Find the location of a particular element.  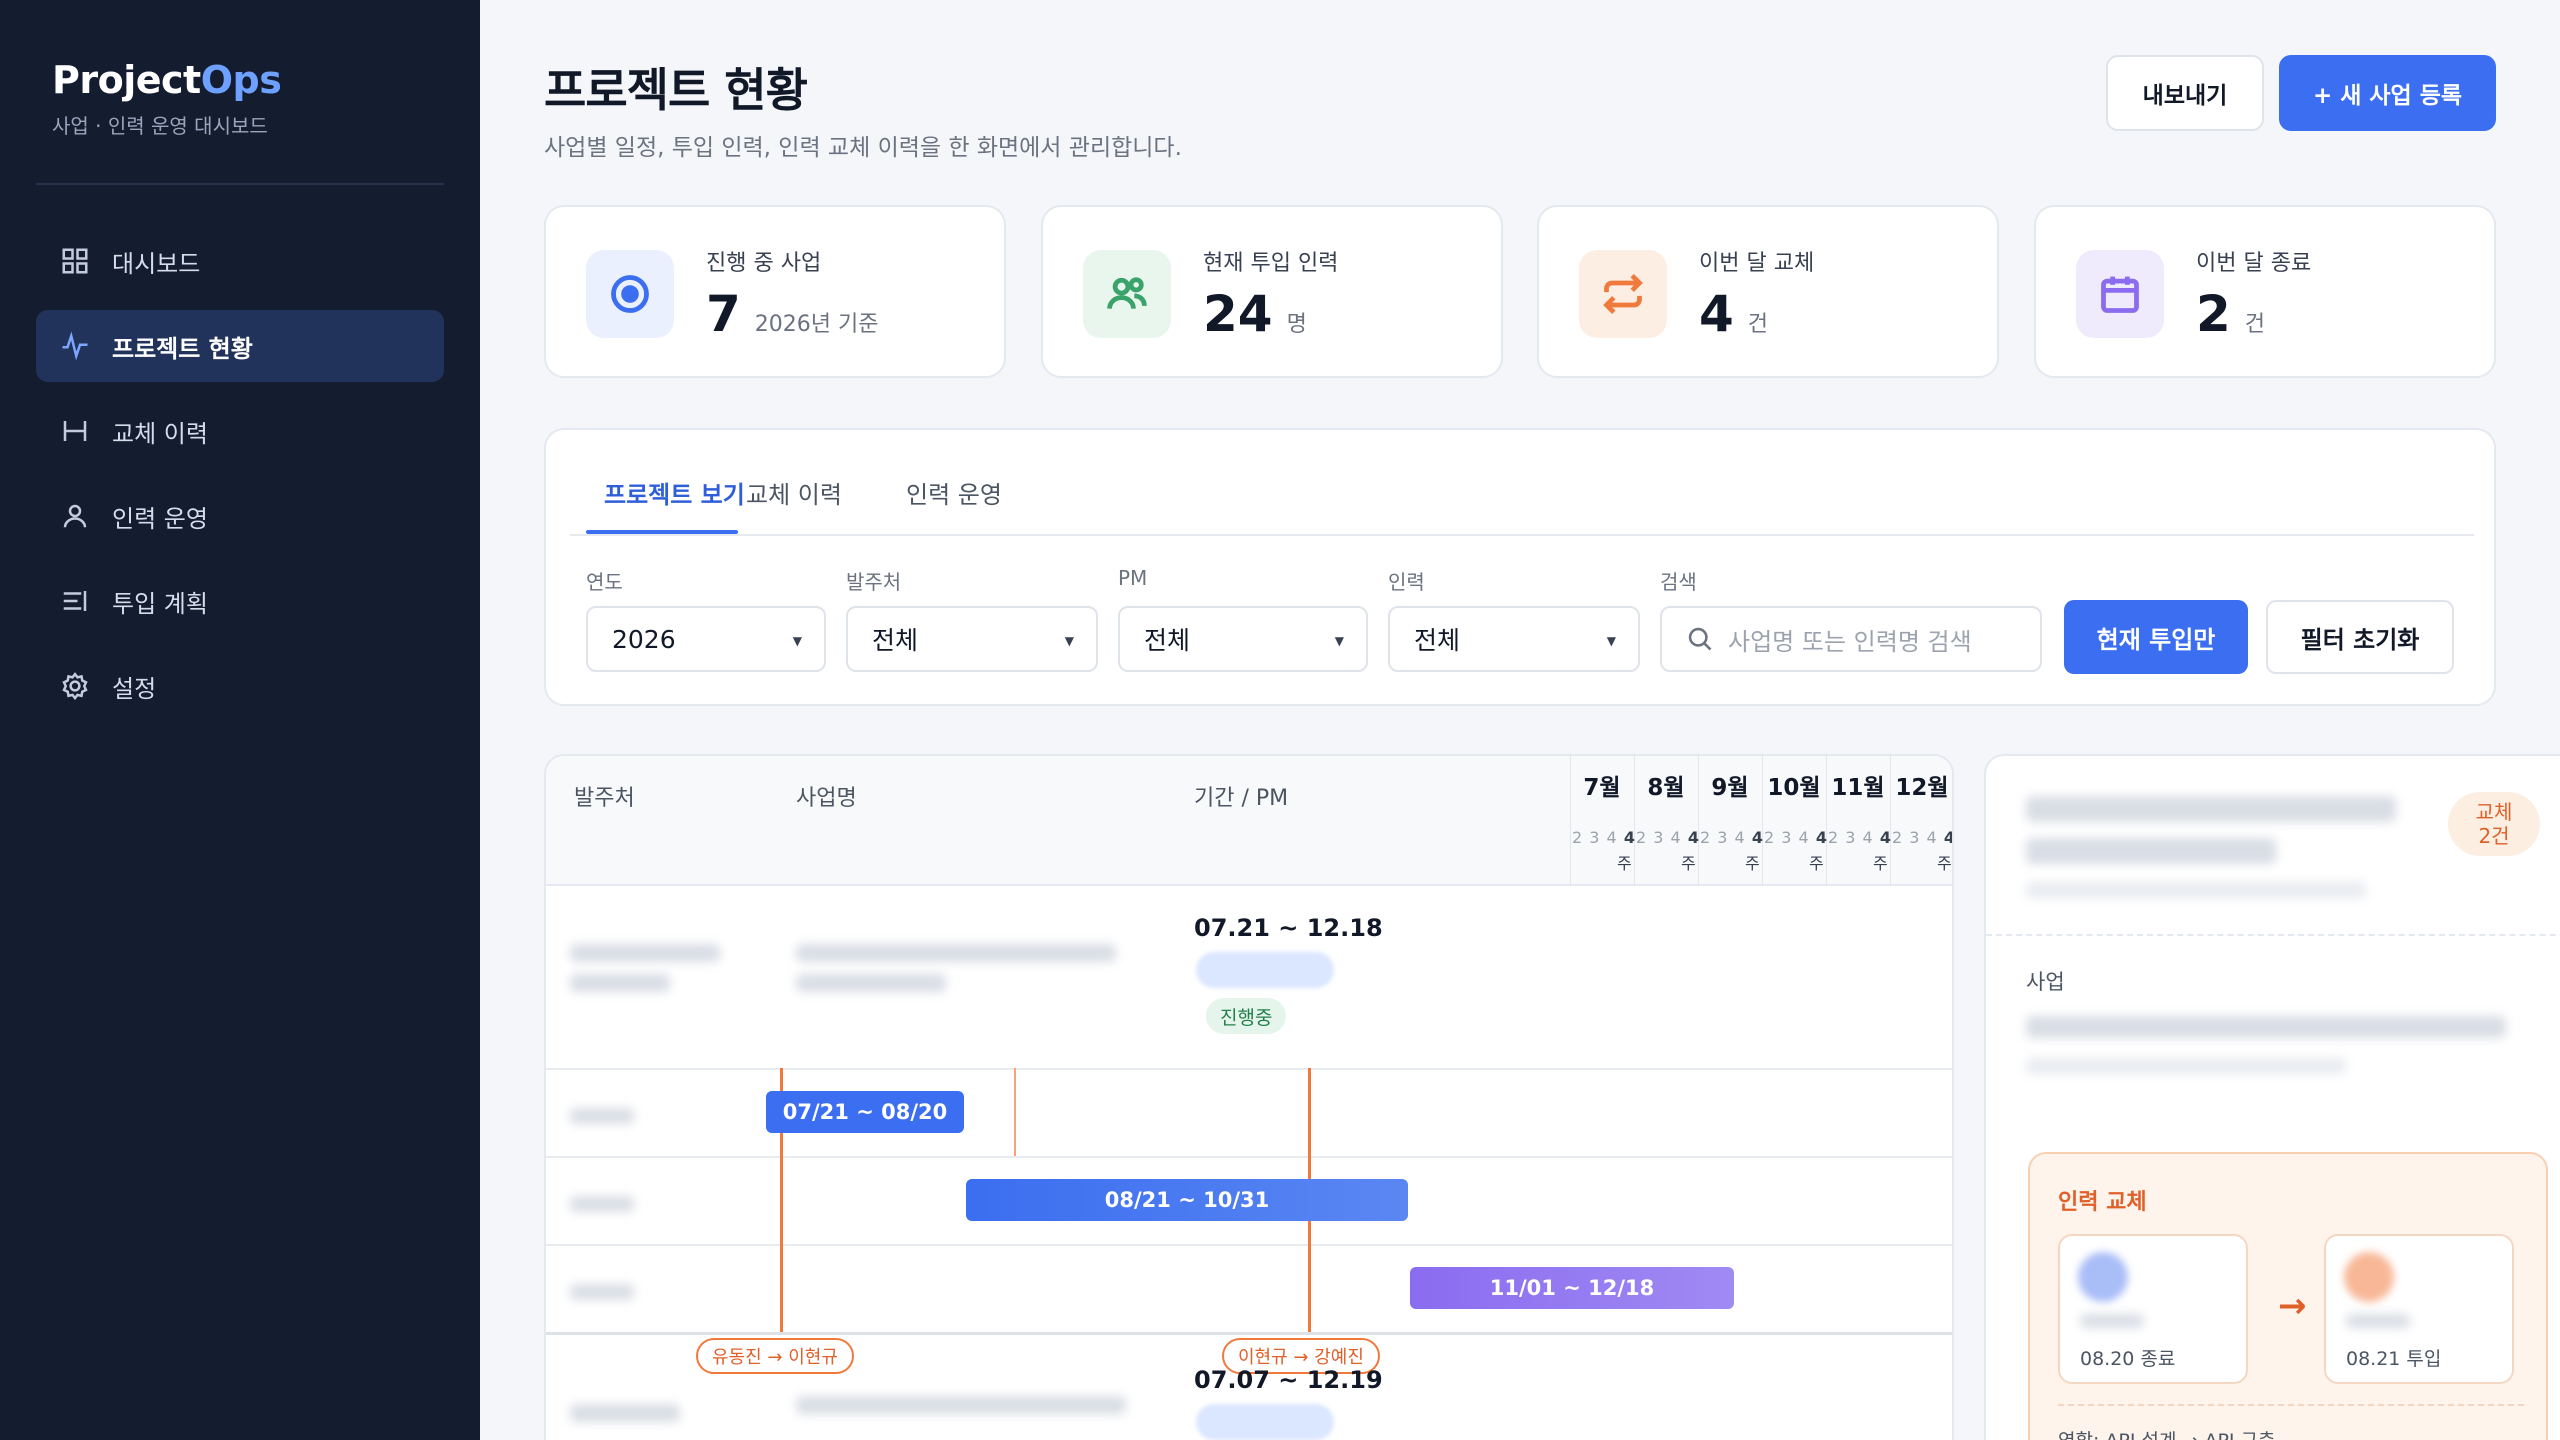

sidebar-item-label: 프로젝트 현황 is located at coordinates (182, 348).